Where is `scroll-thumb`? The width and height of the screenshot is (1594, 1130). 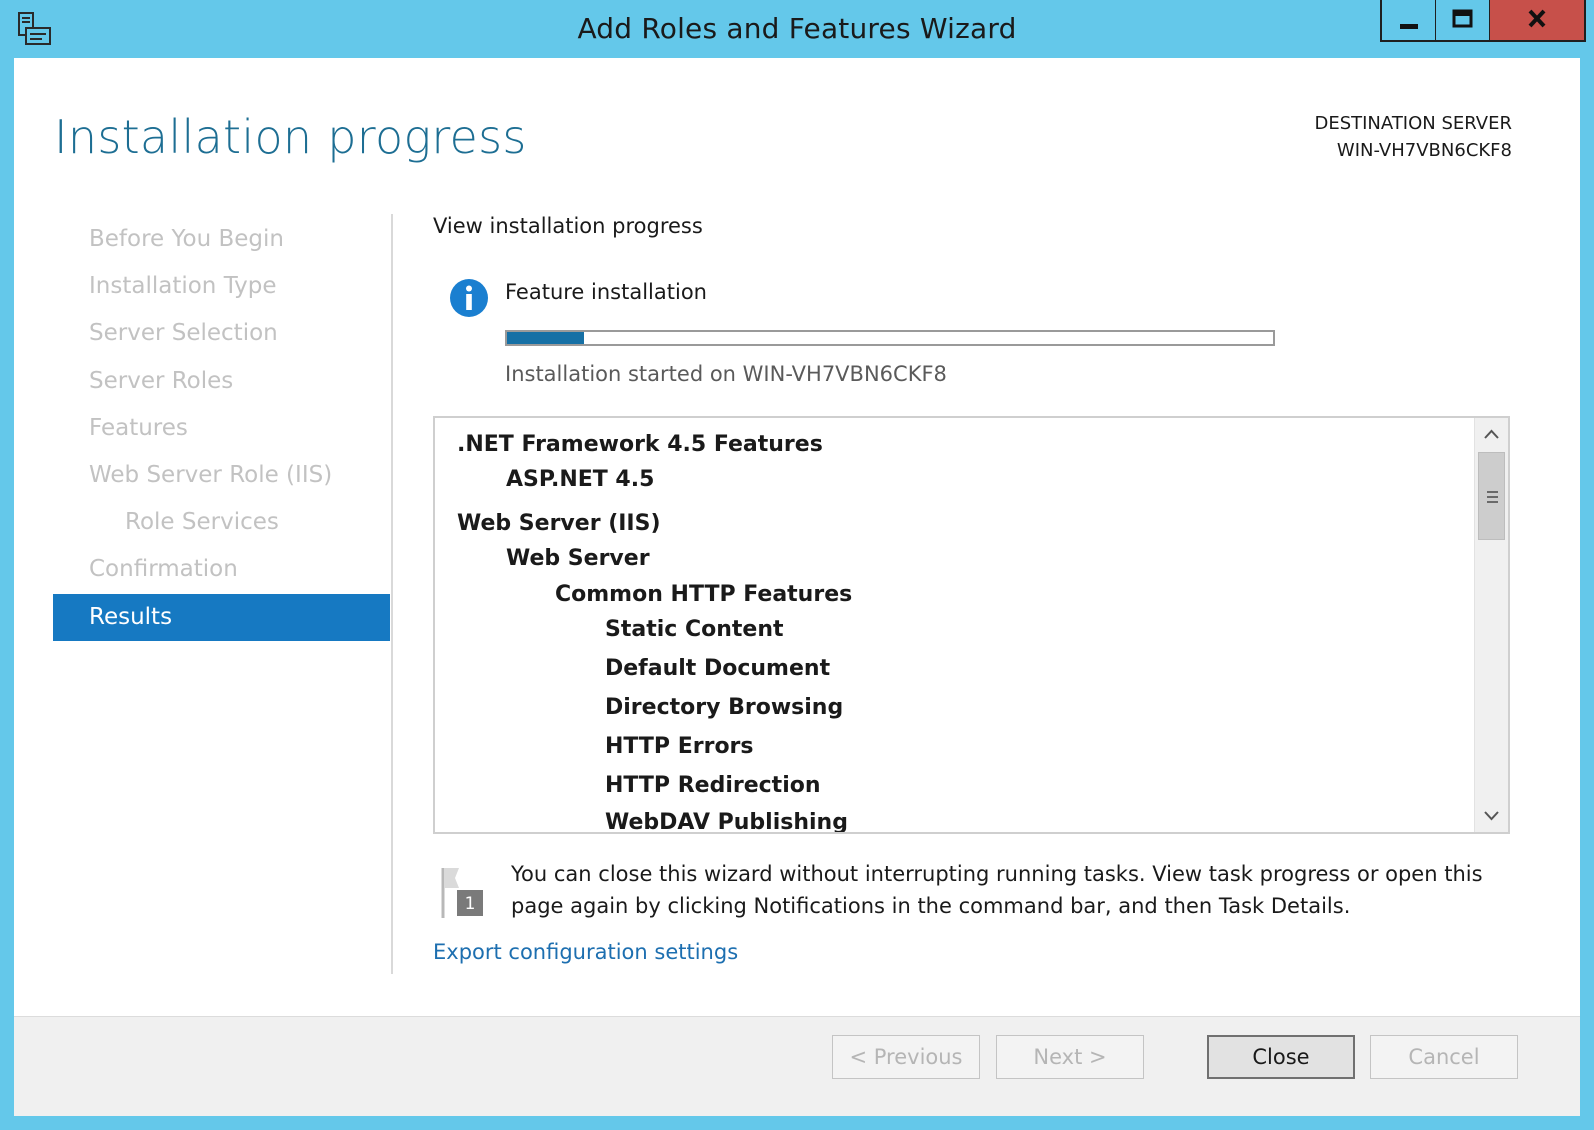
scroll-thumb is located at coordinates (1491, 496).